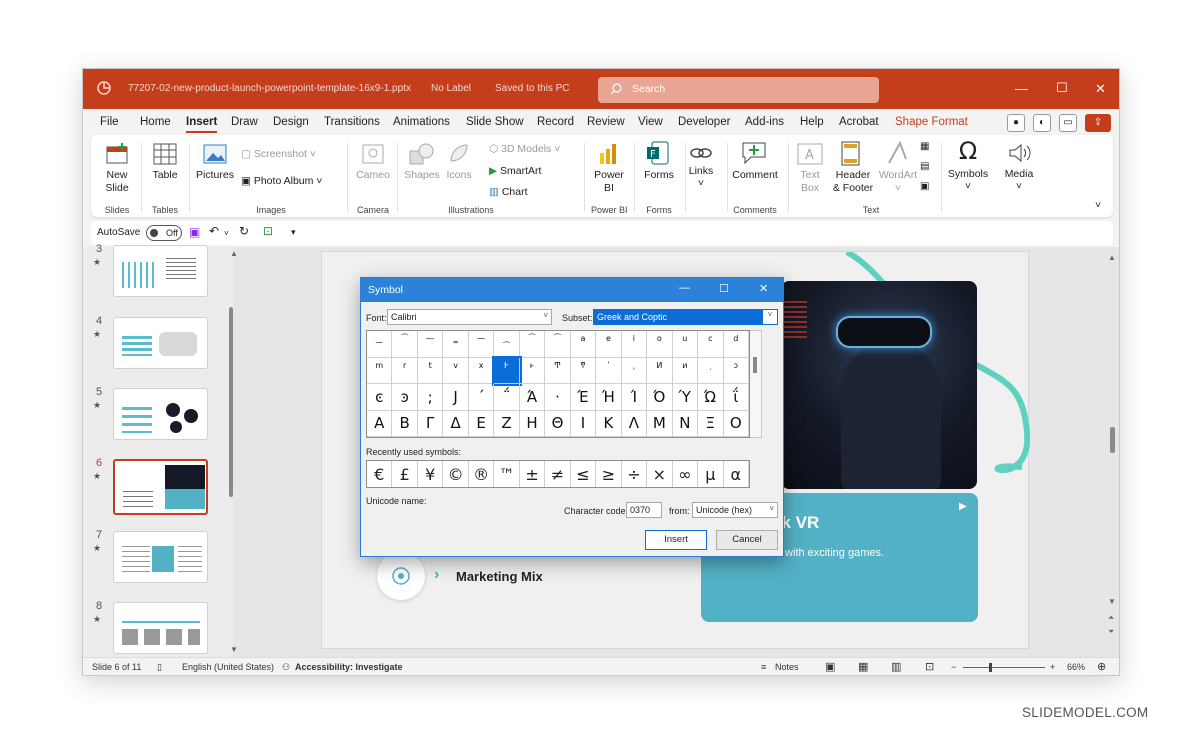  I want to click on symbol-cell: ͳ, so click(583, 370).